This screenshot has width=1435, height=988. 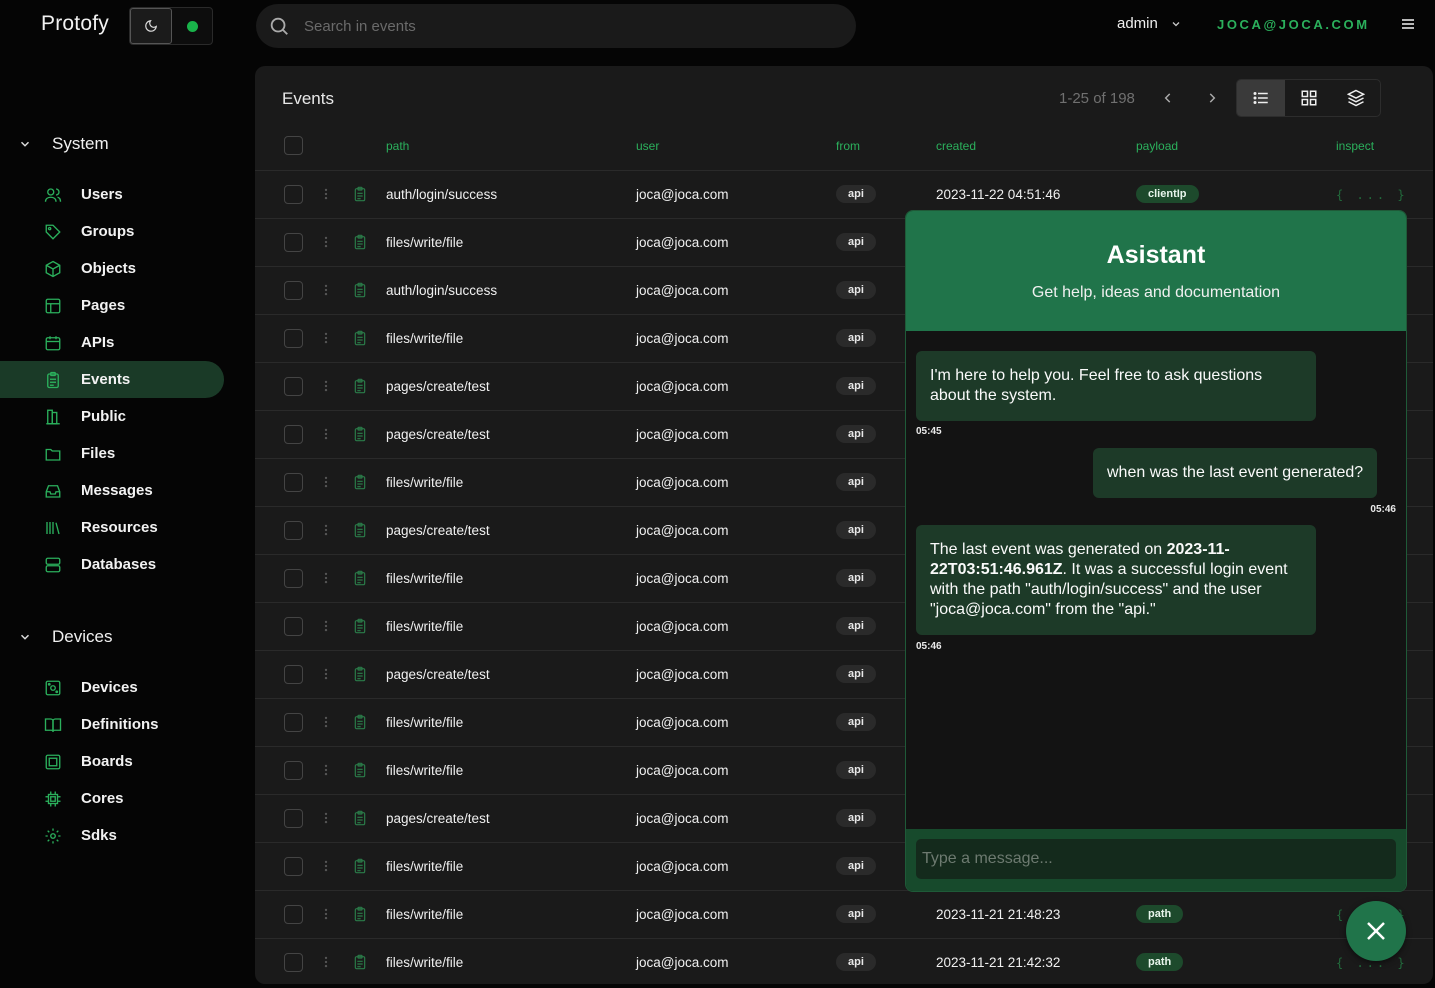 What do you see at coordinates (1036, 961) in the screenshot?
I see `cell-created: 2023-11-21 21:42:32` at bounding box center [1036, 961].